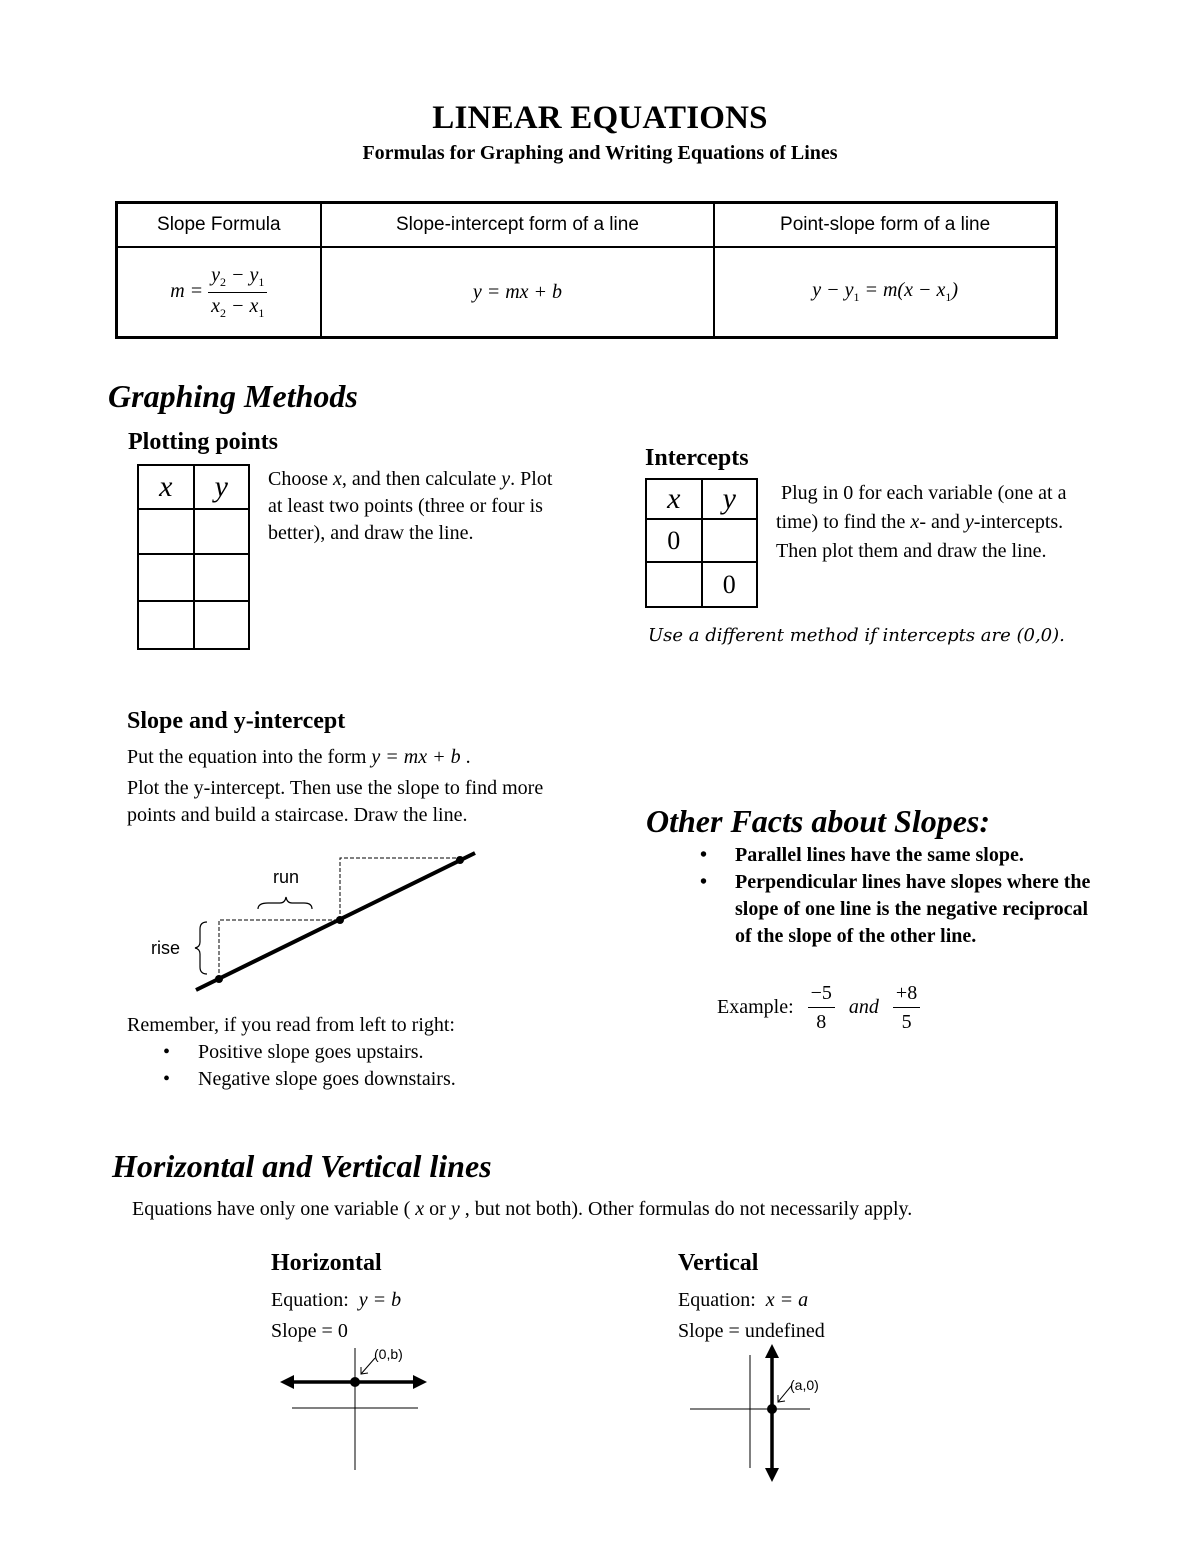  I want to click on rise-label: rise, so click(165, 948).